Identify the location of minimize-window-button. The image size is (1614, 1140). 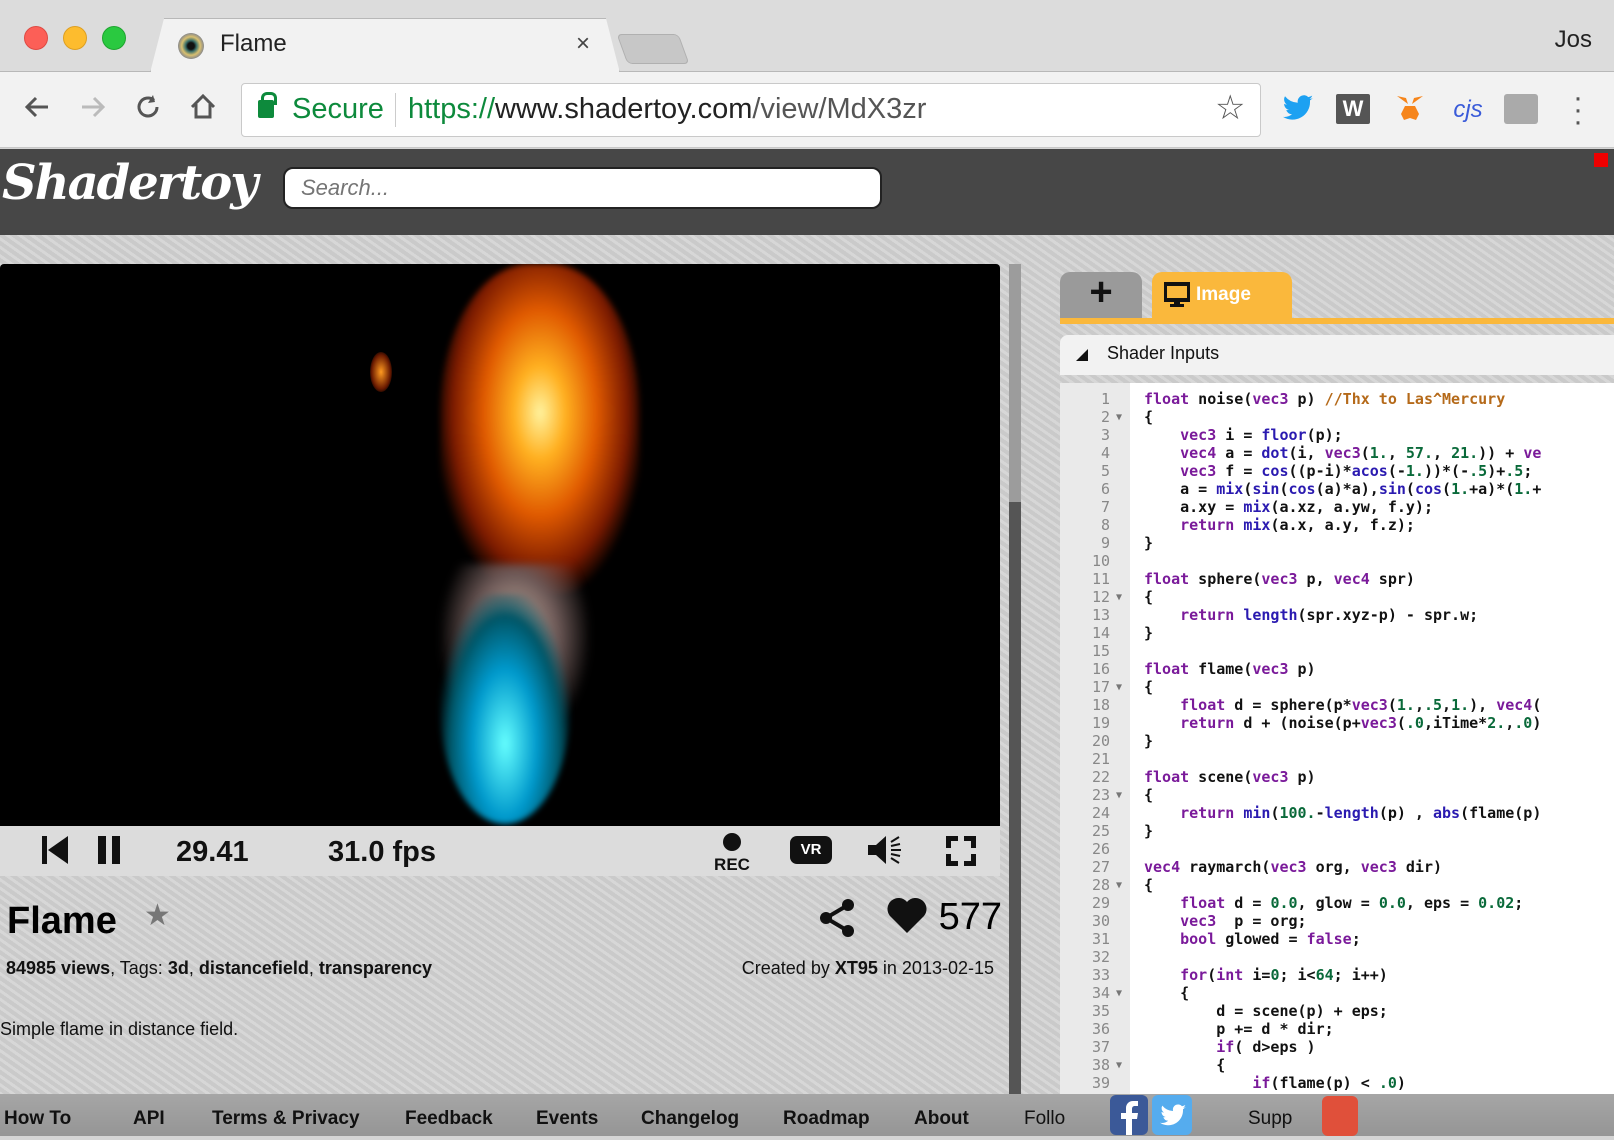
(75, 38).